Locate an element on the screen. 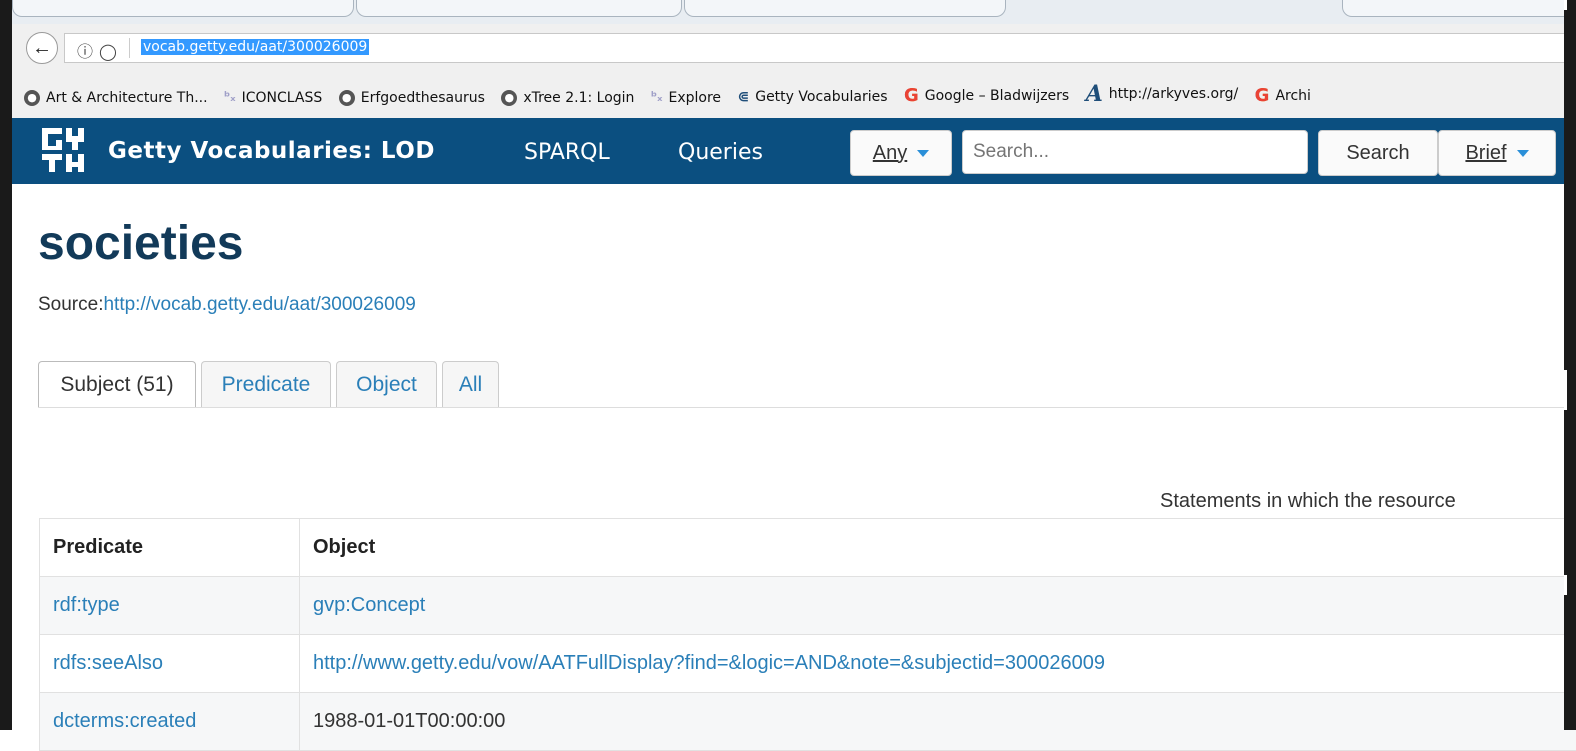 The height and width of the screenshot is (751, 1576). bookmark-arkyves: Ahttp://arkyves.org/ is located at coordinates (1162, 94).